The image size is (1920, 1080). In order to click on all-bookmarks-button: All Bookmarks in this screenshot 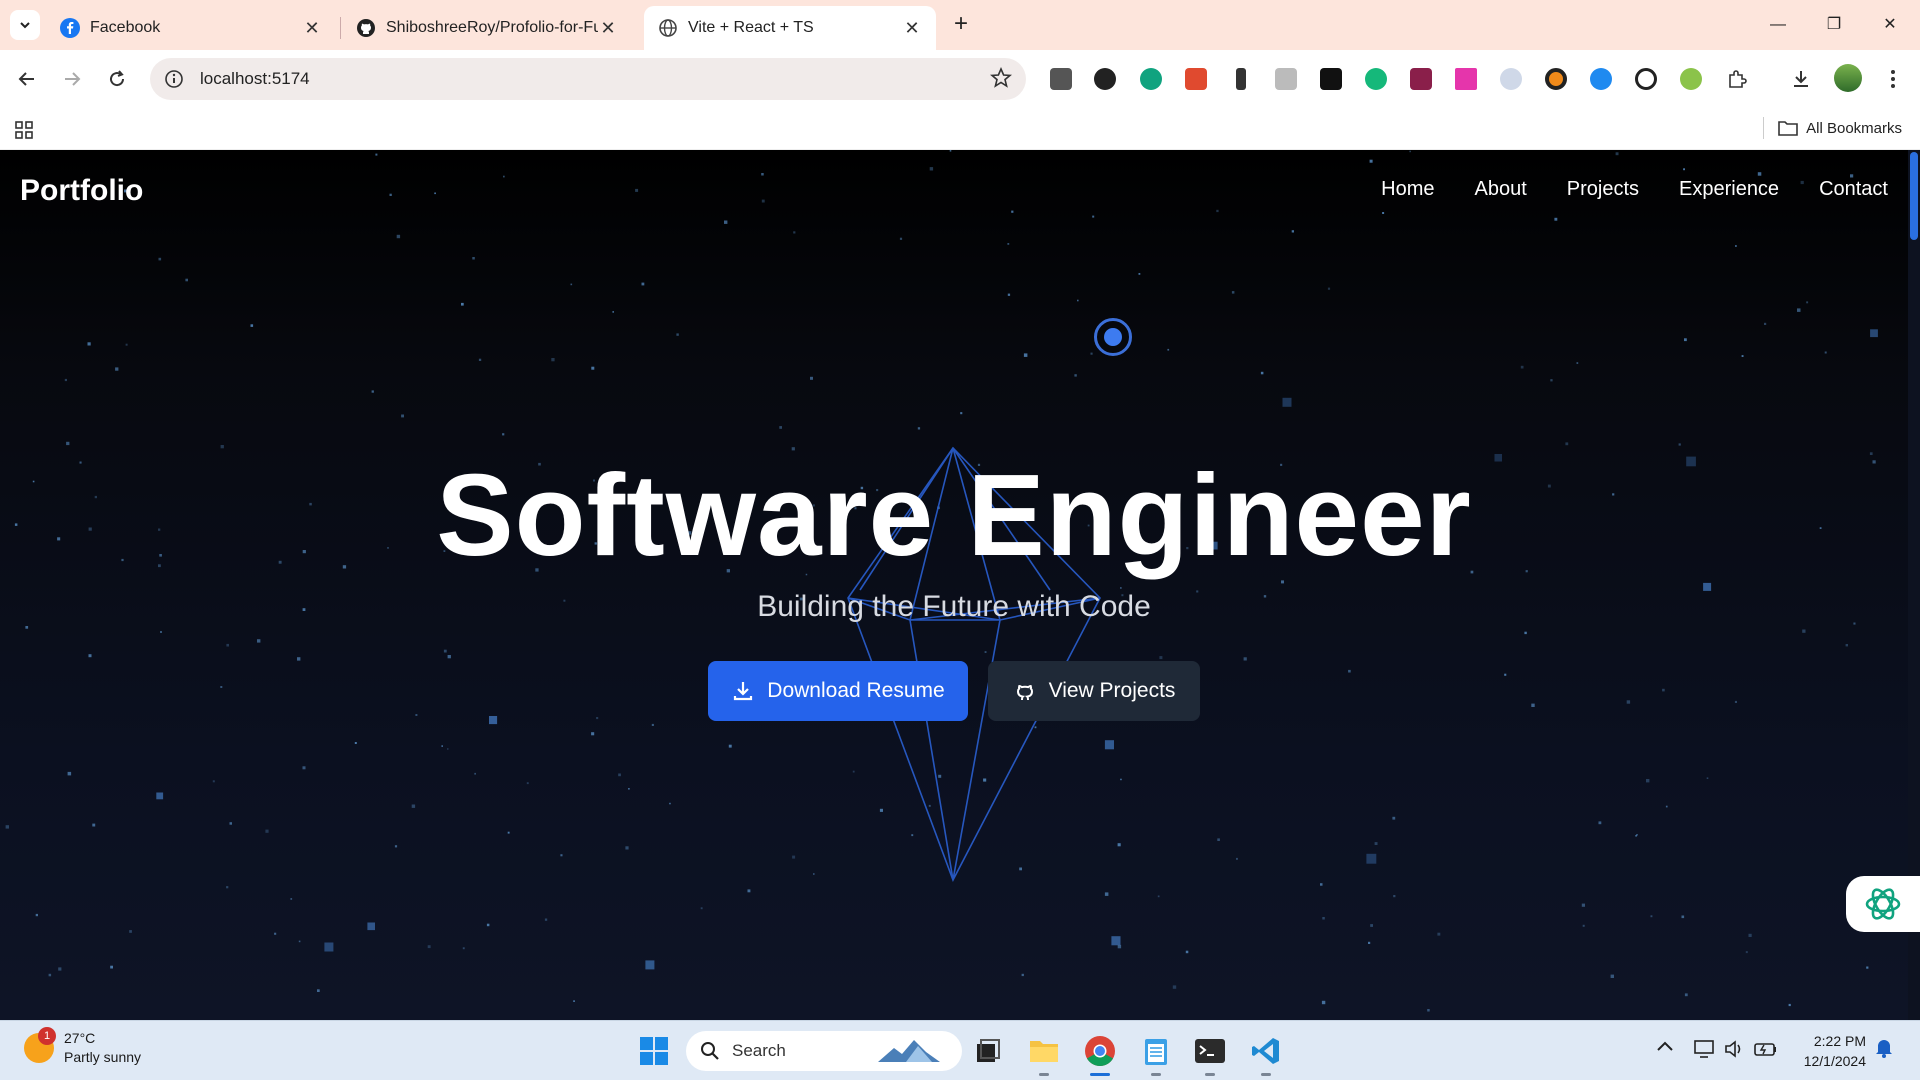, I will do `click(1832, 128)`.